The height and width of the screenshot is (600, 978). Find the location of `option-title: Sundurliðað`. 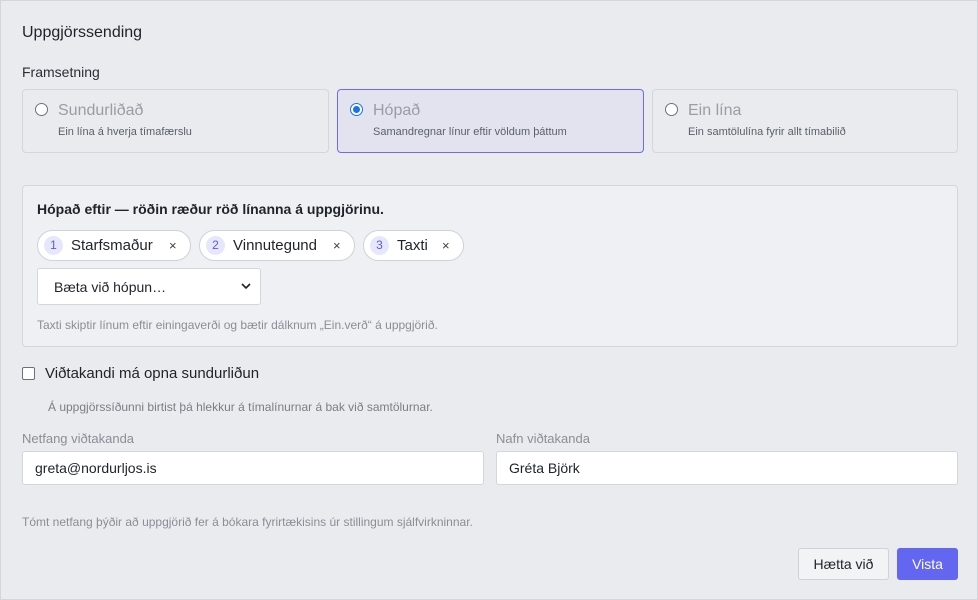

option-title: Sundurliðað is located at coordinates (101, 110).